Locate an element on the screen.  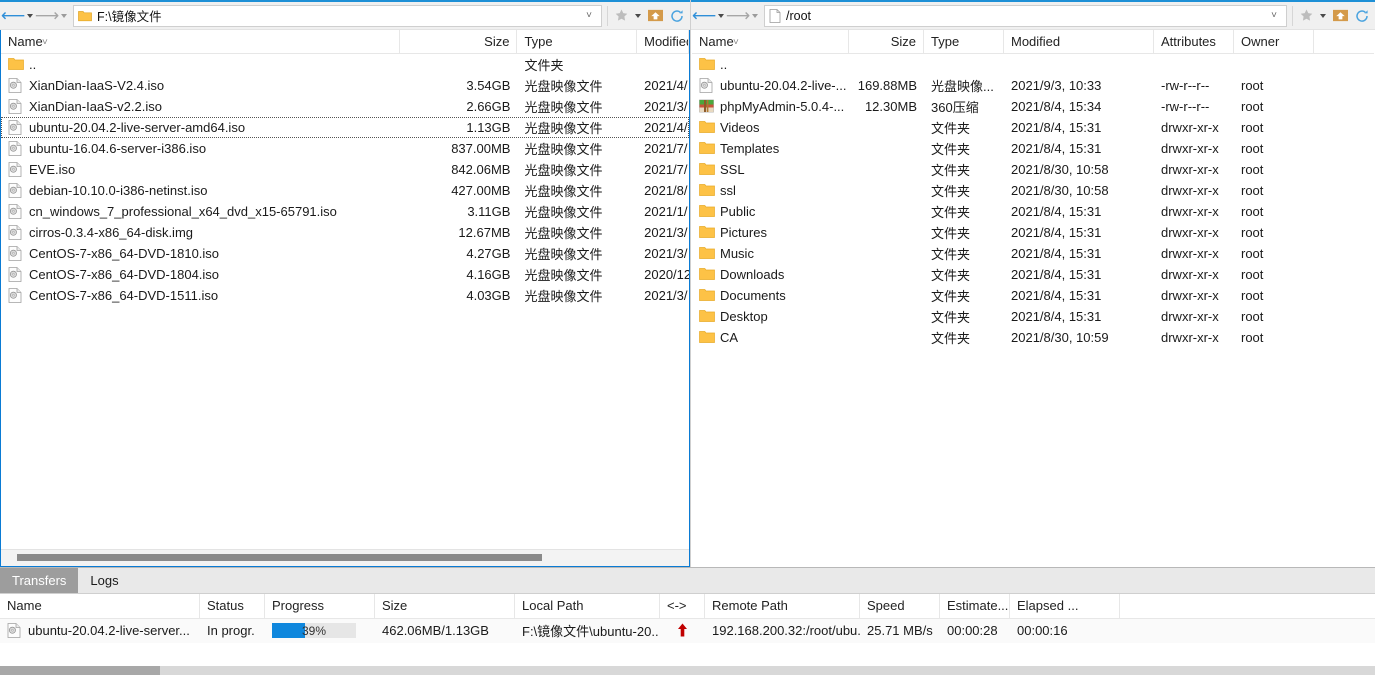
remote-address-bar: ⟵ ⟶ /root ˅ is located at coordinates (1033, 15).